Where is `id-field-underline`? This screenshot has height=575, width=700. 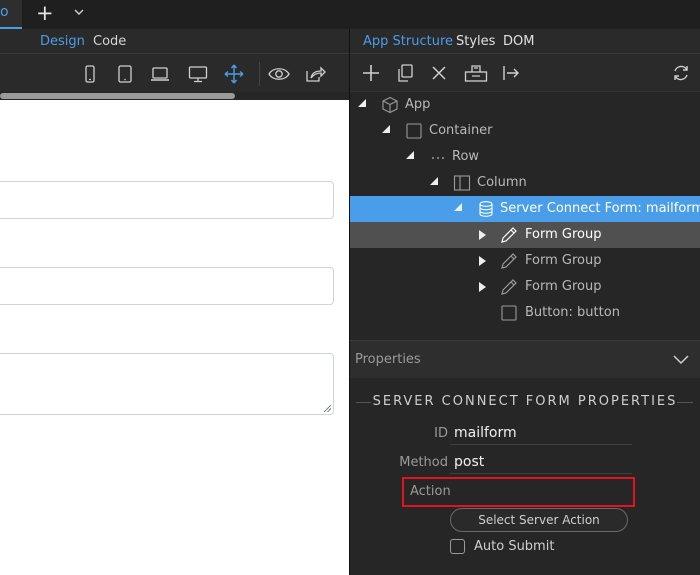
id-field-underline is located at coordinates (541, 444).